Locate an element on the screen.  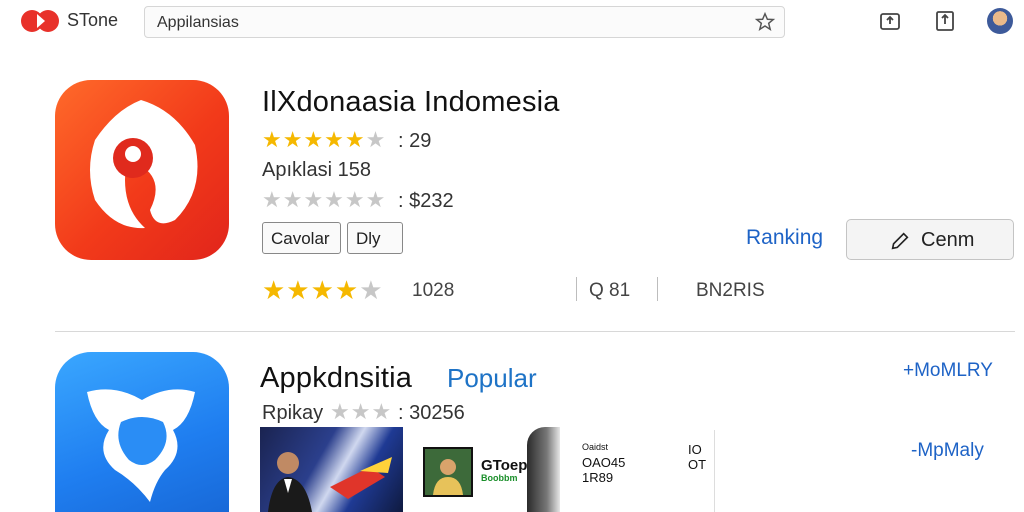
share-icon is located at coordinates (890, 21).